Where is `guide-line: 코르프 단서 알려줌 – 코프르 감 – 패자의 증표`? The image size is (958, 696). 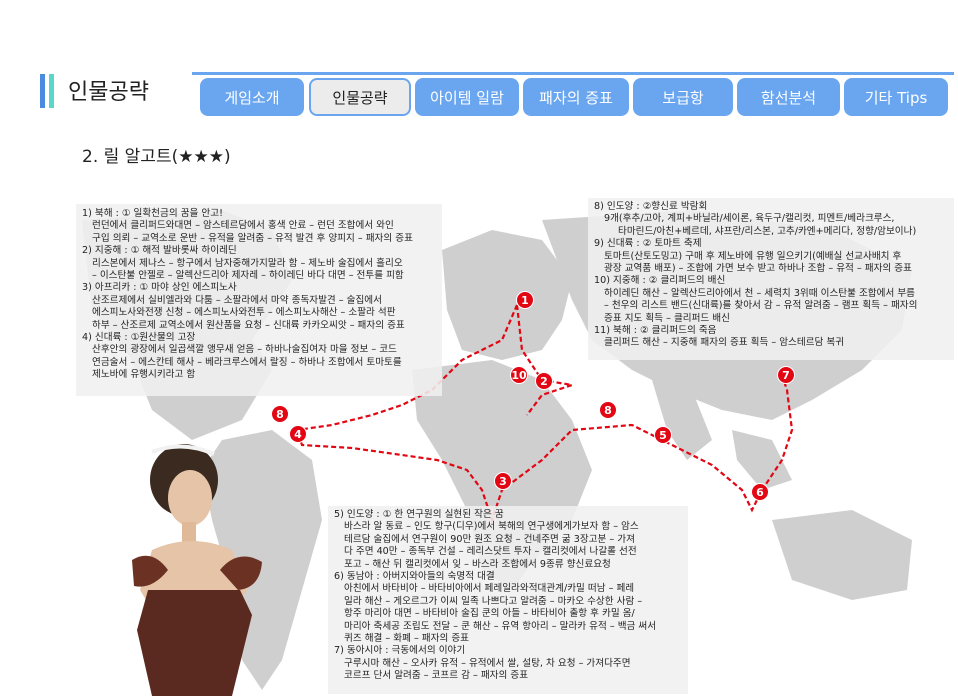 guide-line: 코르프 단서 알려줌 – 코프르 감 – 패자의 증표 is located at coordinates (436, 676).